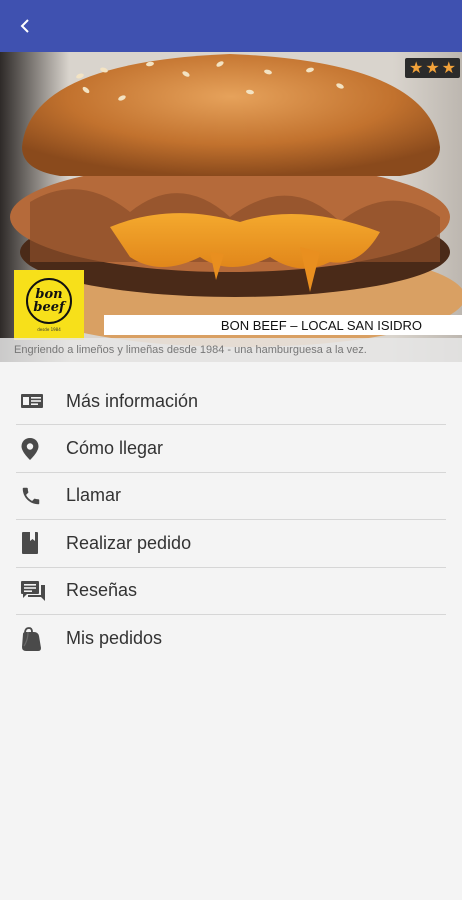 The height and width of the screenshot is (900, 462). Describe the element at coordinates (231, 591) in the screenshot. I see `menu-item-resenas: Reseñas` at that location.